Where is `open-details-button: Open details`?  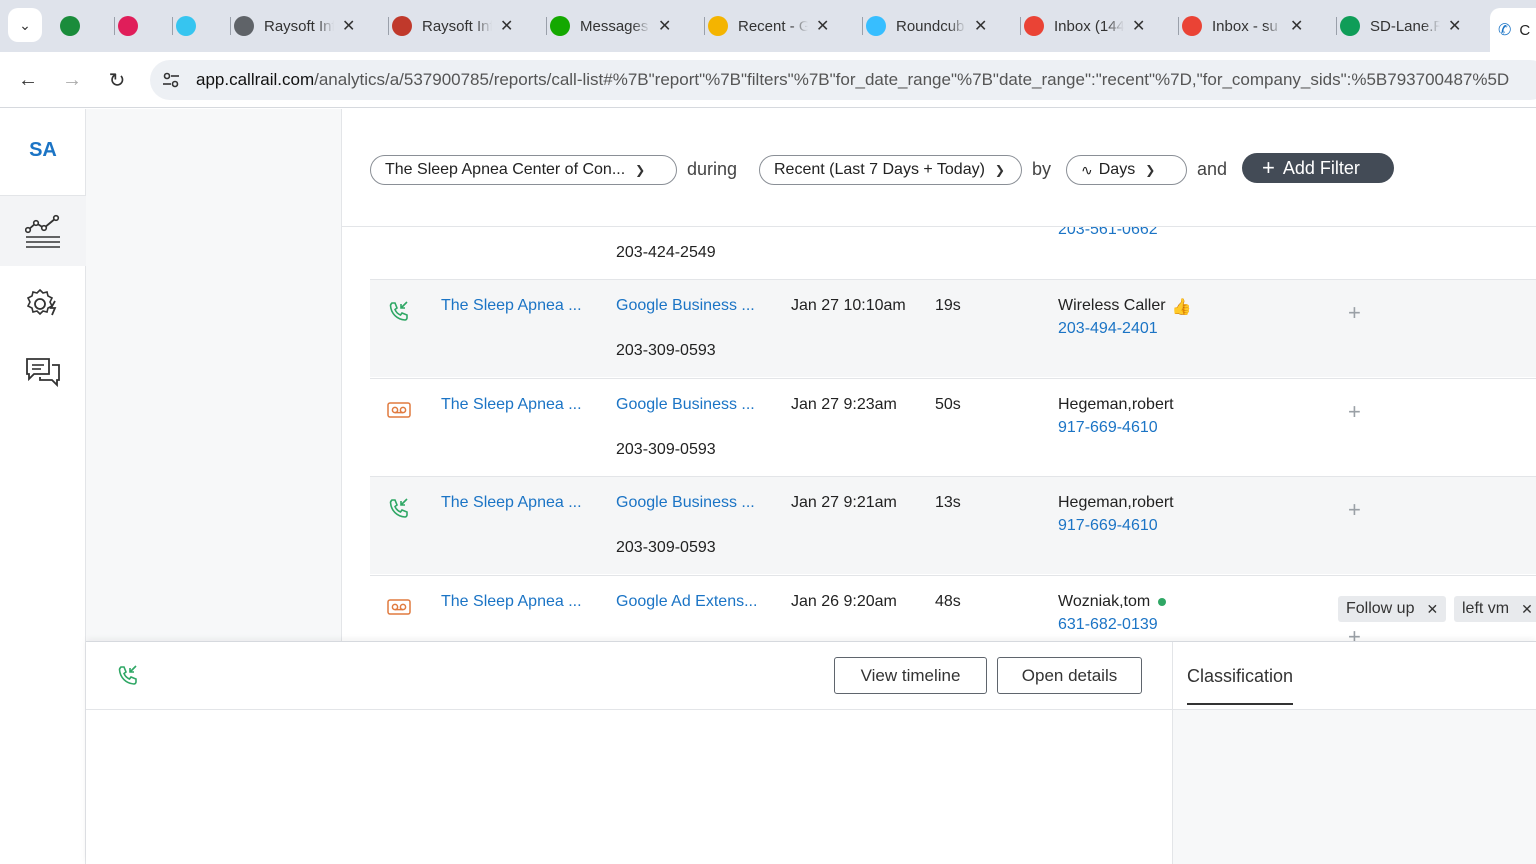 open-details-button: Open details is located at coordinates (1069, 675).